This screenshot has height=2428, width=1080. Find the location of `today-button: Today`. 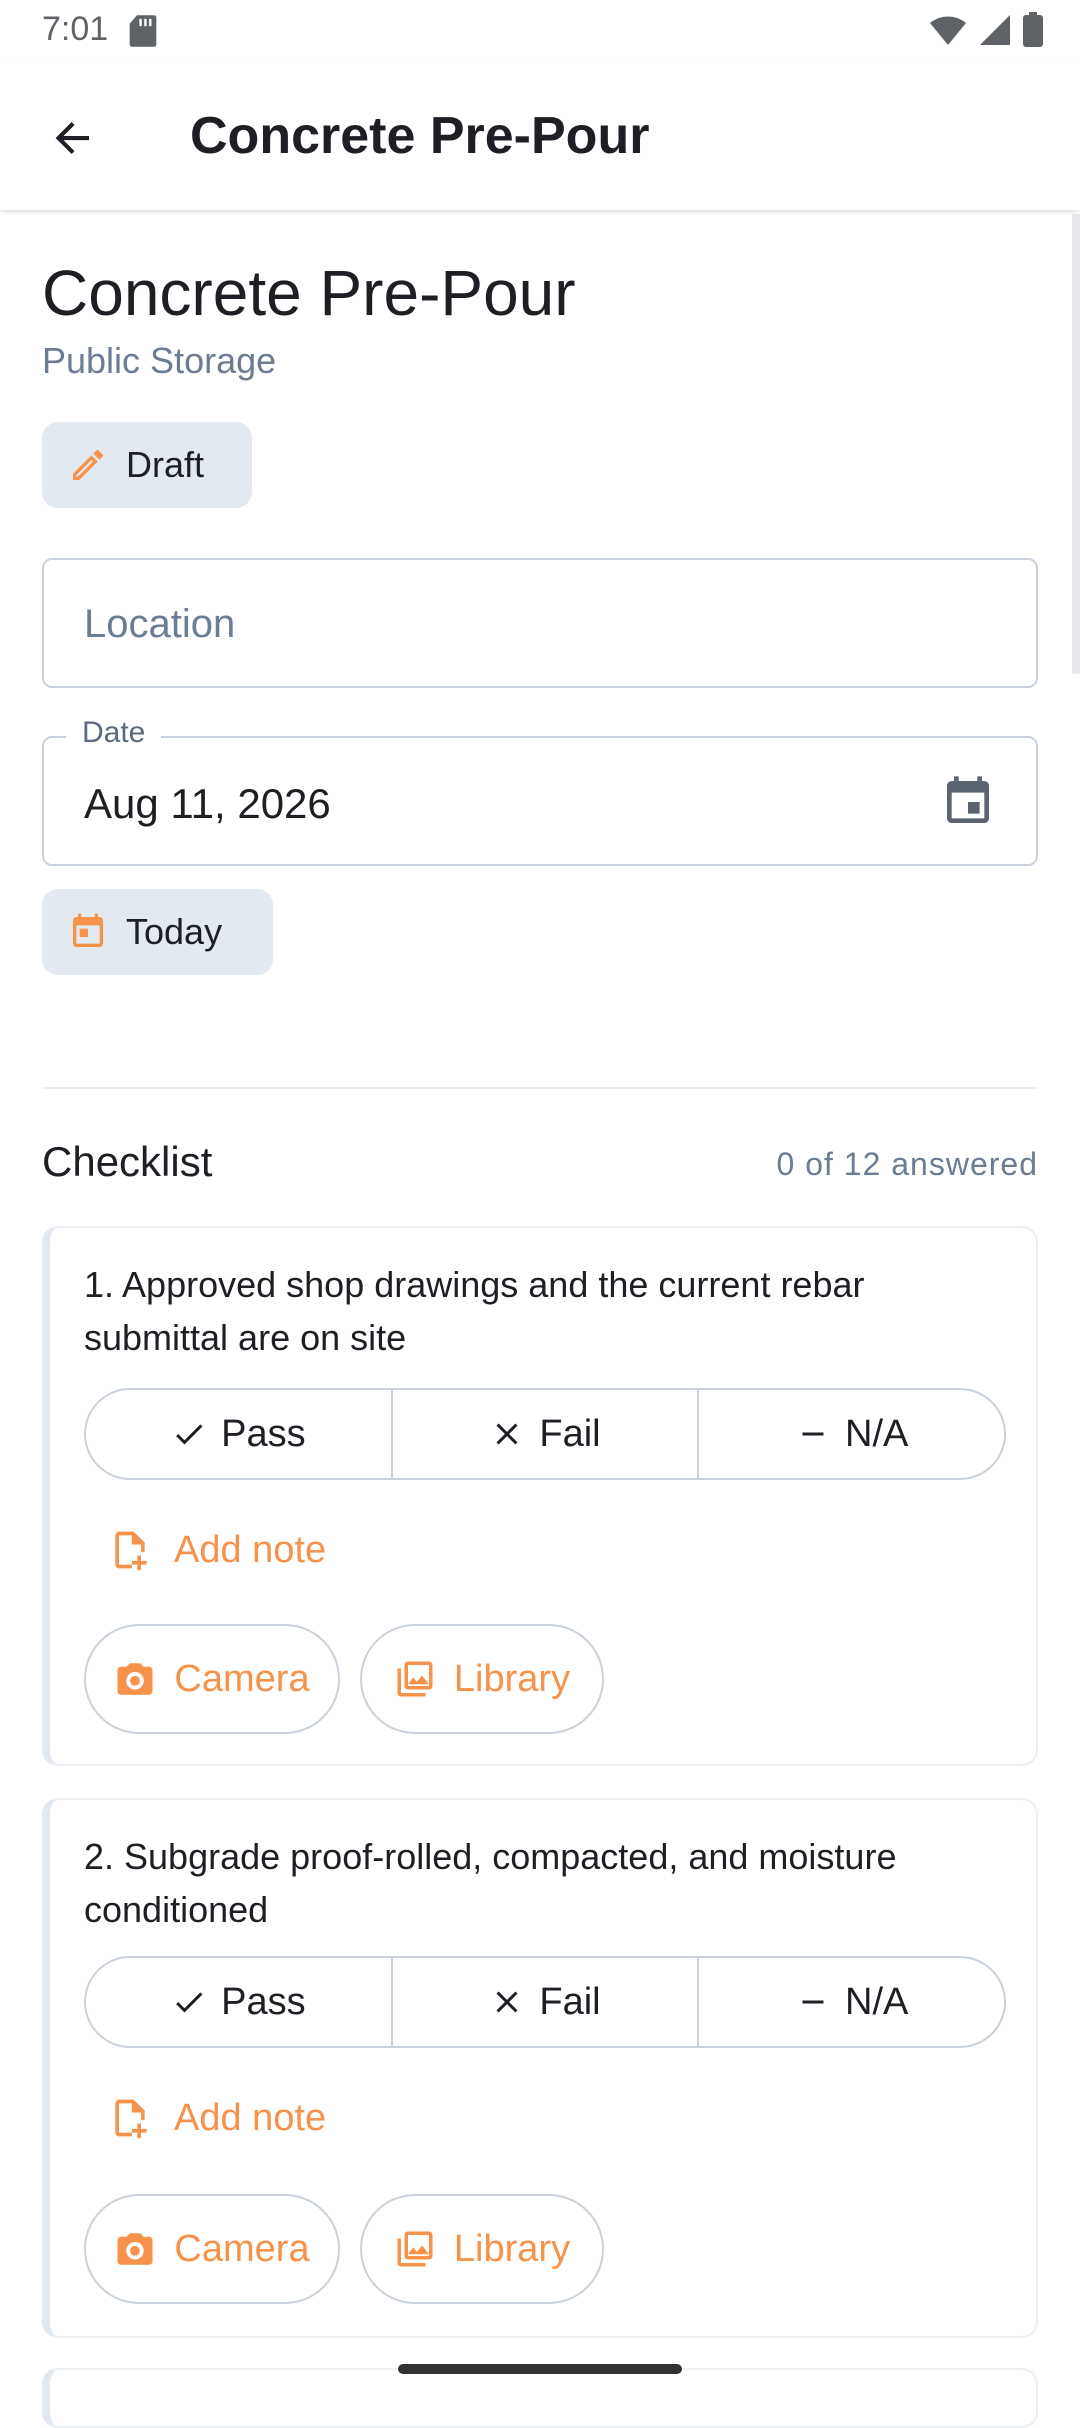

today-button: Today is located at coordinates (157, 932).